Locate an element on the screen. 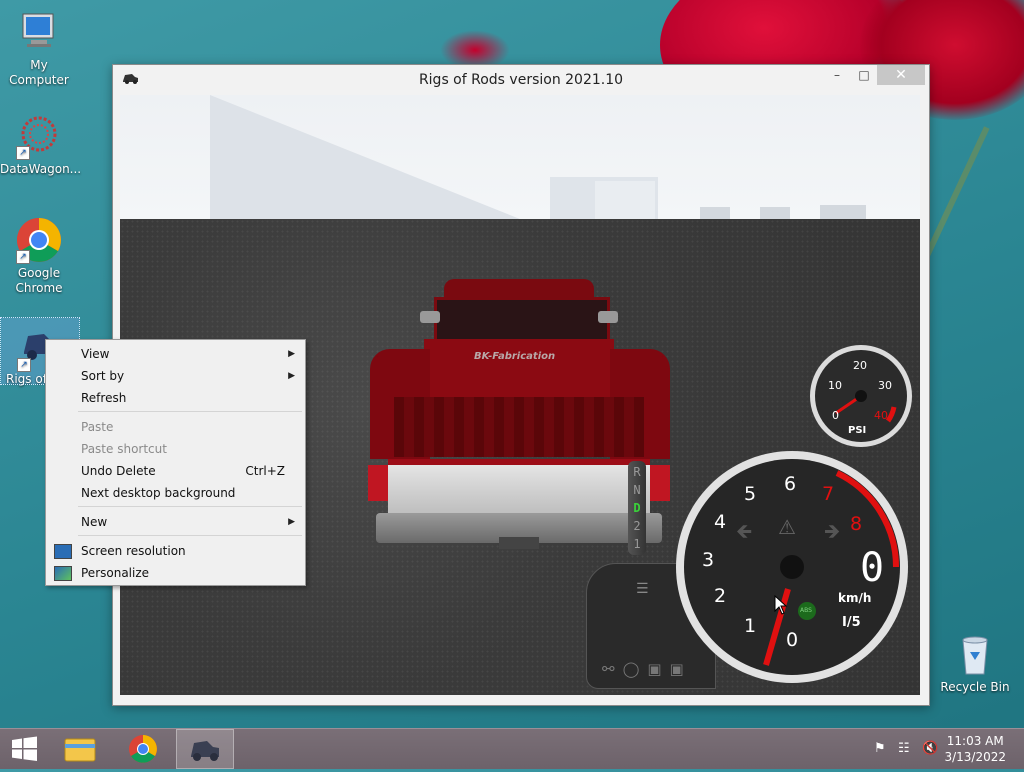 The width and height of the screenshot is (1024, 772). desktop-icon-label: Google Chrome is located at coordinates (39, 280).